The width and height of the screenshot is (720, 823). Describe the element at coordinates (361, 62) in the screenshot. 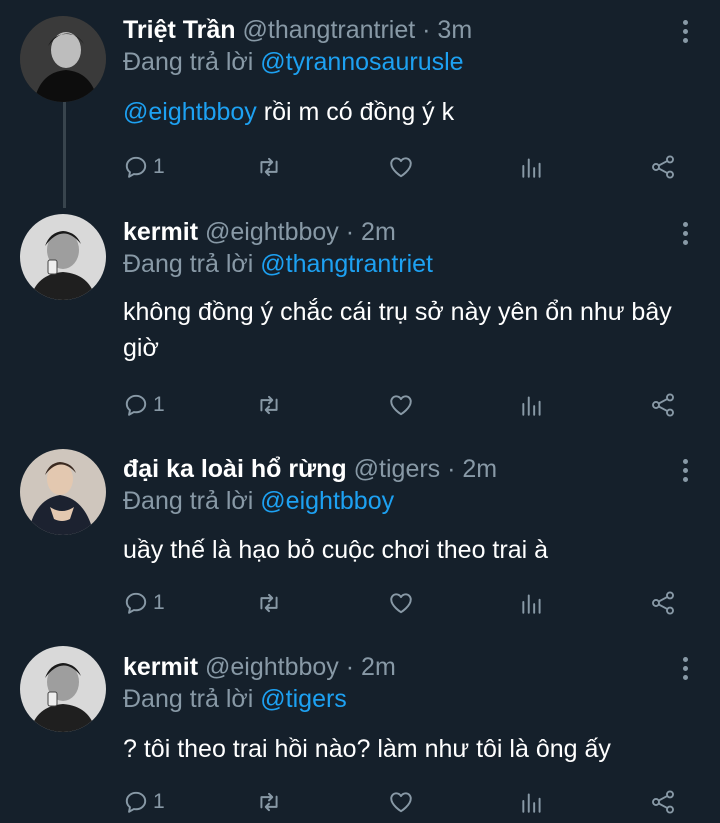

I see `replying-to-mention: @tyrannosaurusle` at that location.